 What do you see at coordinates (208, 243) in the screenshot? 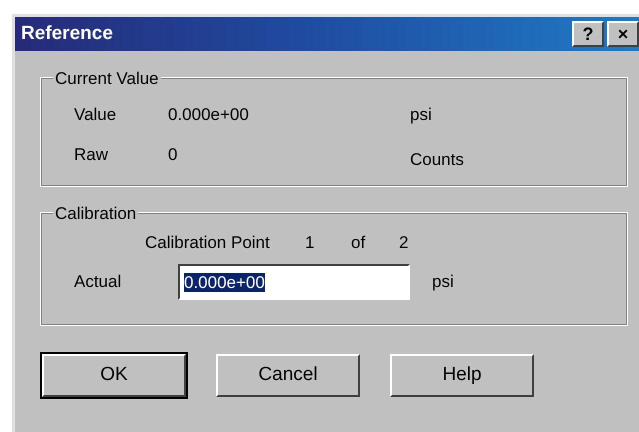
I see `point-label: Calibration Point` at bounding box center [208, 243].